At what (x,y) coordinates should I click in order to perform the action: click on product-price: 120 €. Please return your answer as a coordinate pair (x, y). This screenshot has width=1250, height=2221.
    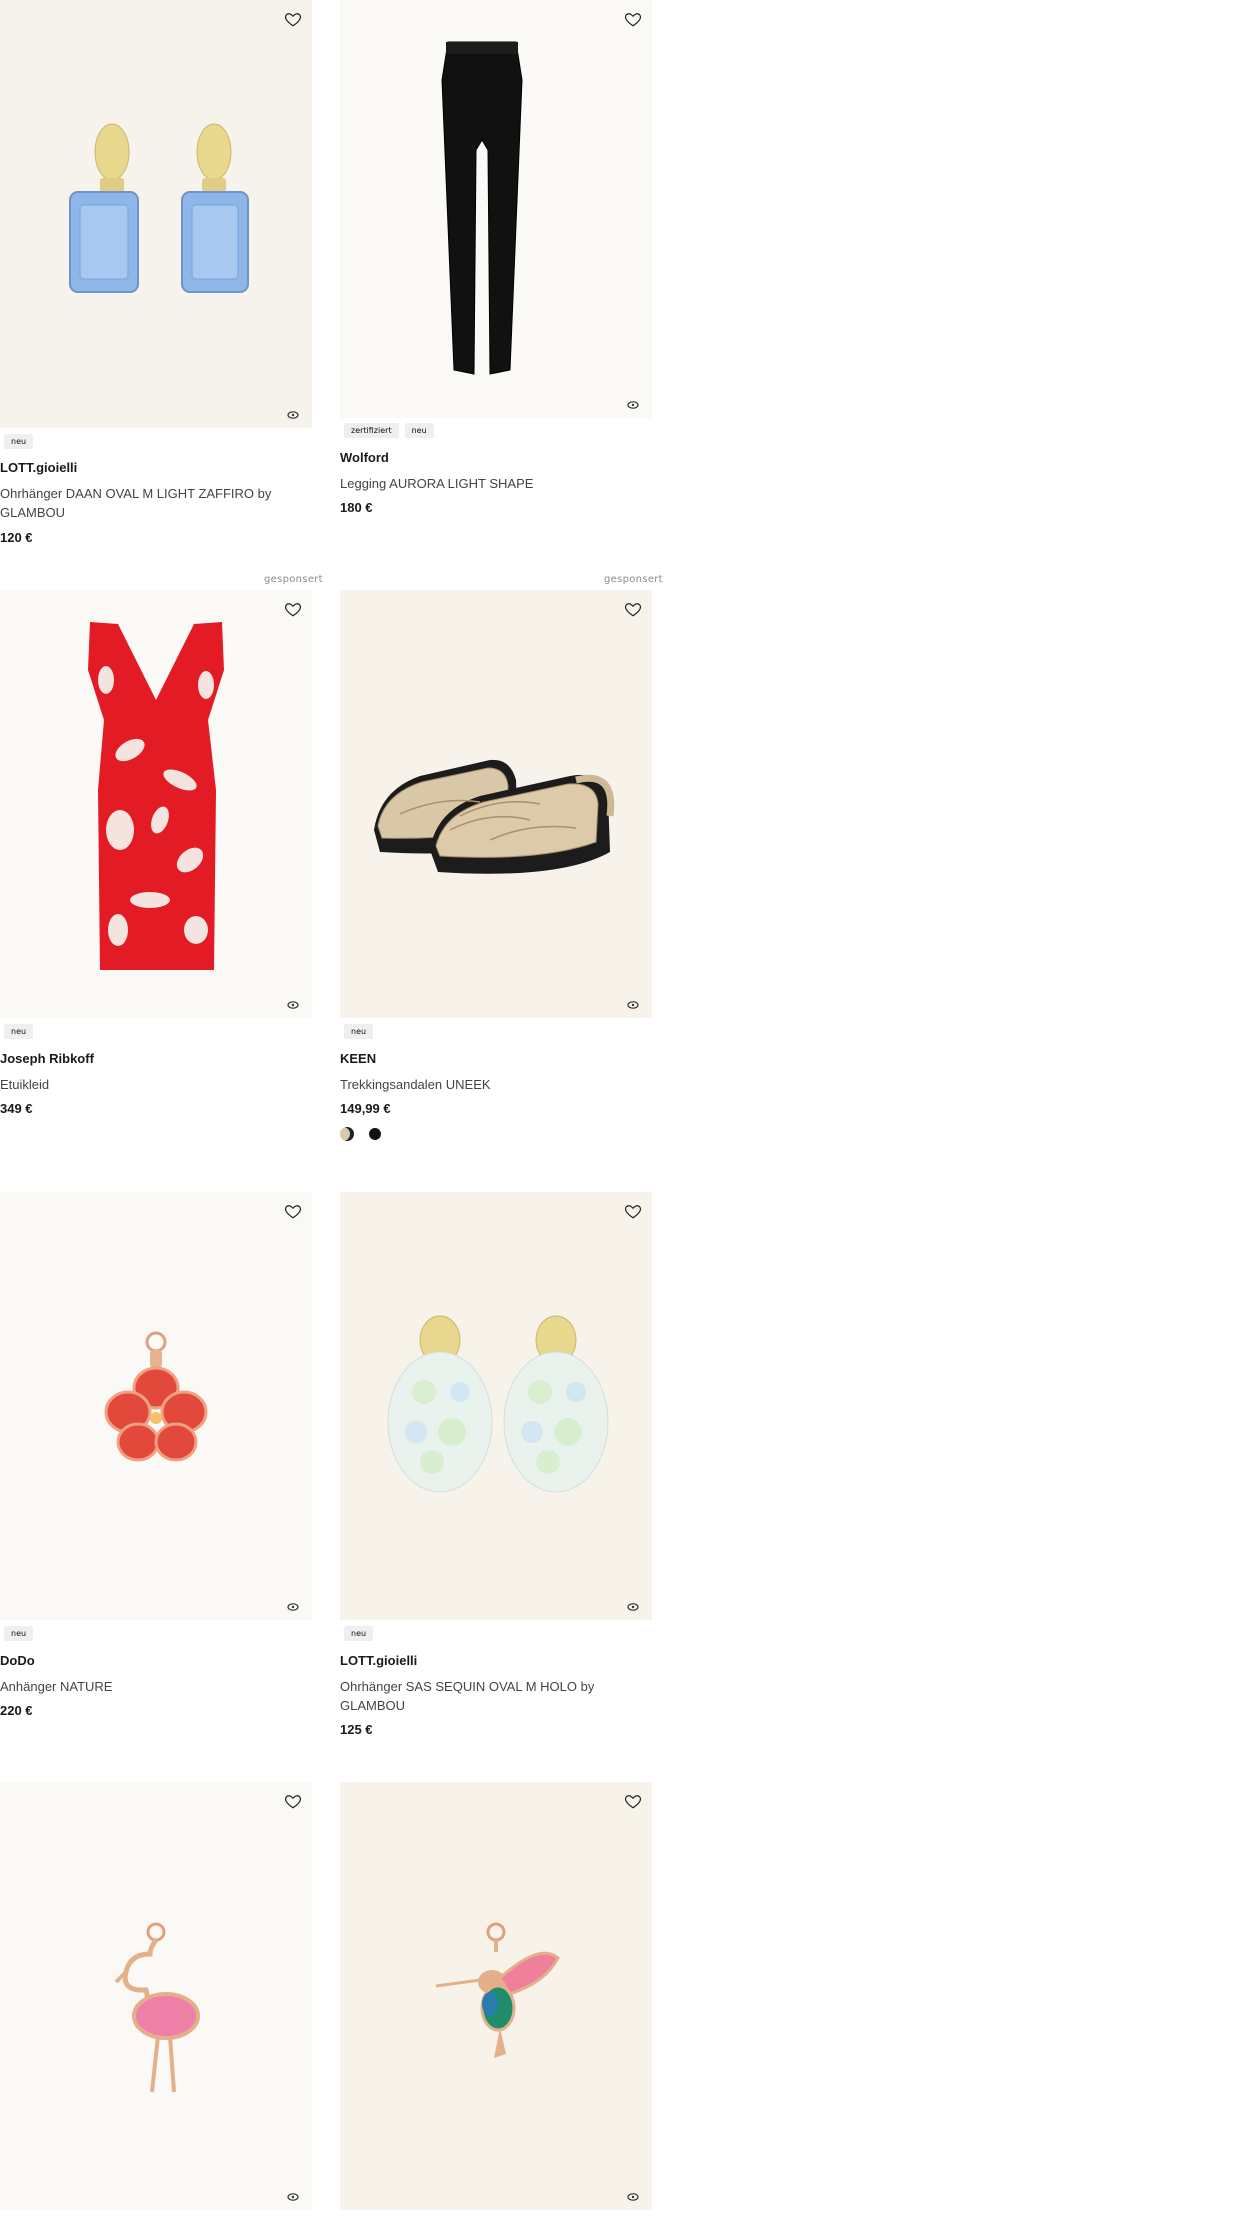
    Looking at the image, I should click on (16, 537).